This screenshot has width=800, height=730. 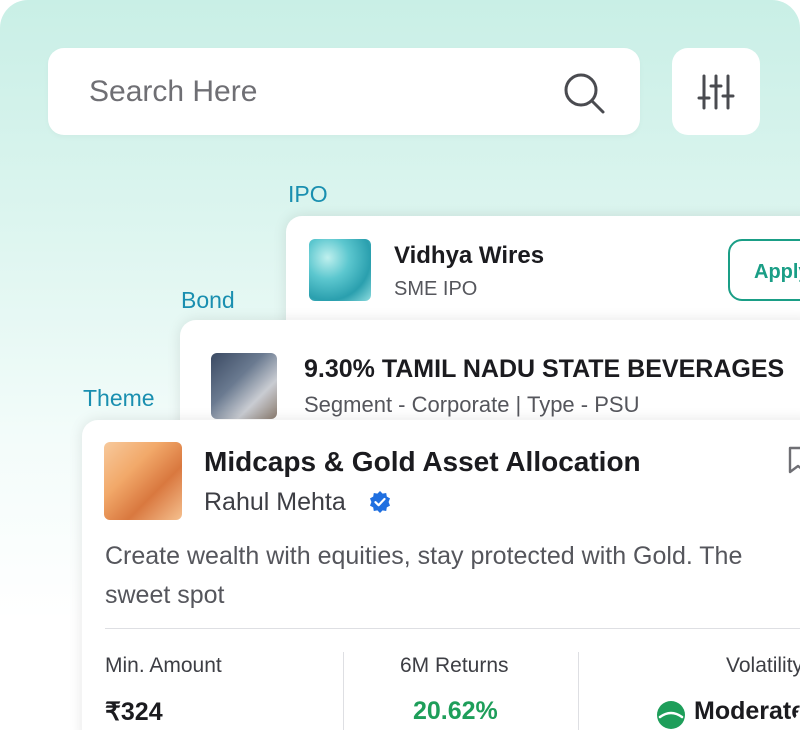 I want to click on filter-sliders-icon, so click(x=716, y=92).